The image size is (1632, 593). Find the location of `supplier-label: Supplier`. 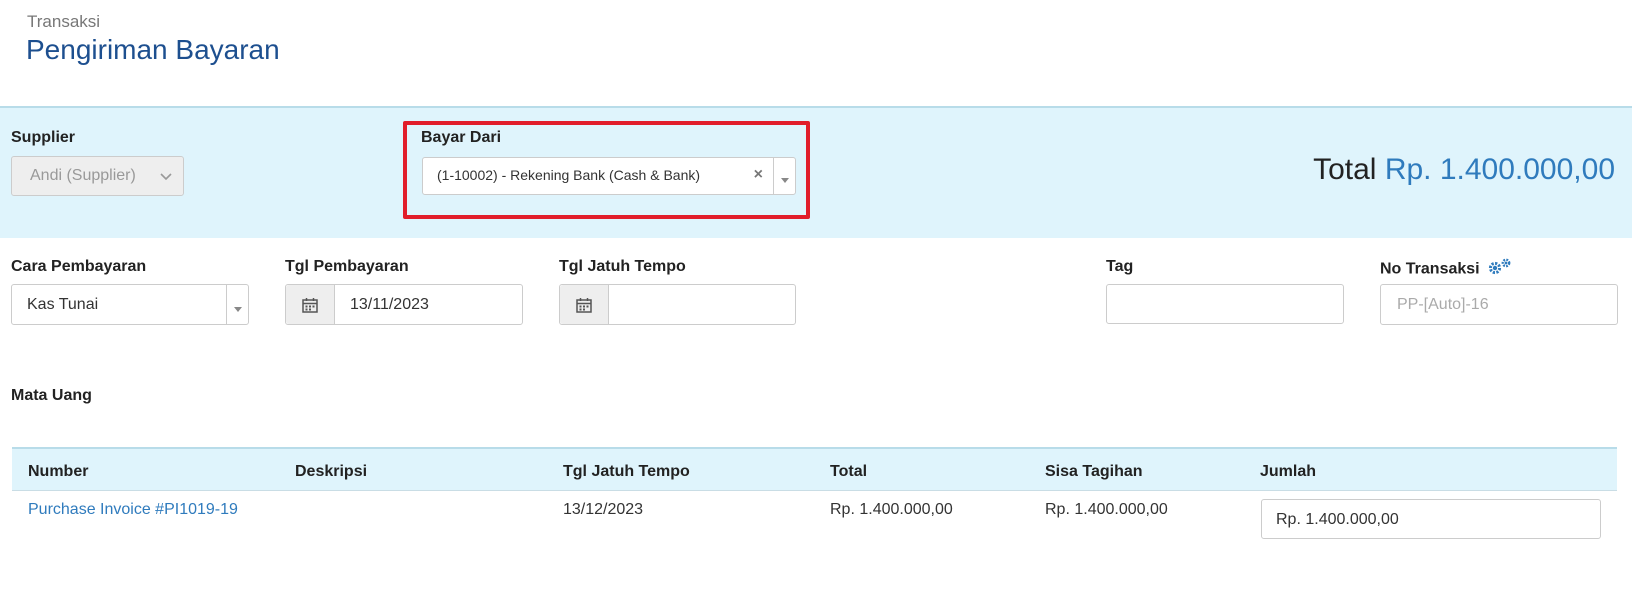

supplier-label: Supplier is located at coordinates (43, 137).